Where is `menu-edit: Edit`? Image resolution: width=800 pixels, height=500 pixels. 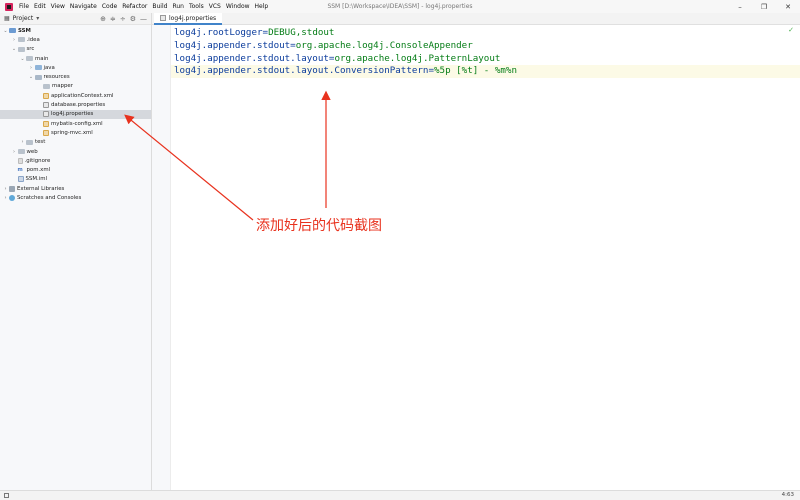
menu-edit: Edit is located at coordinates (40, 6).